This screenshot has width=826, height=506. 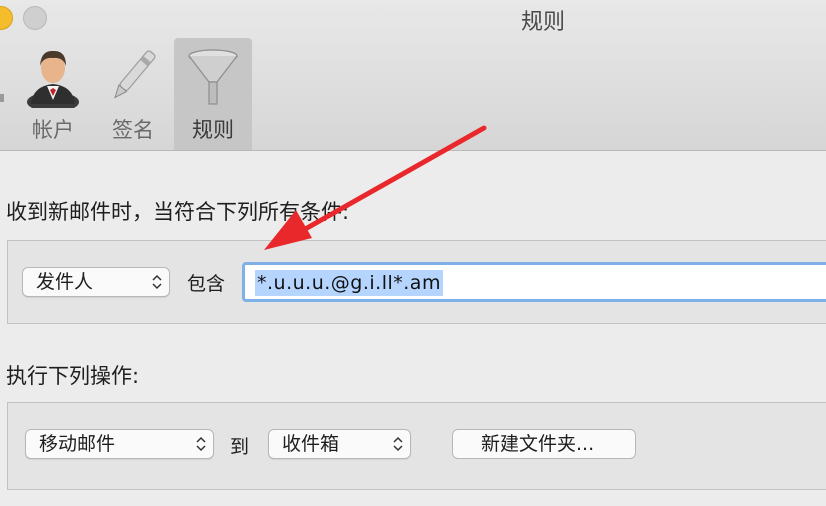 I want to click on condition-value-input: *.u.u.u.@g.i.ll*.am, so click(x=534, y=282).